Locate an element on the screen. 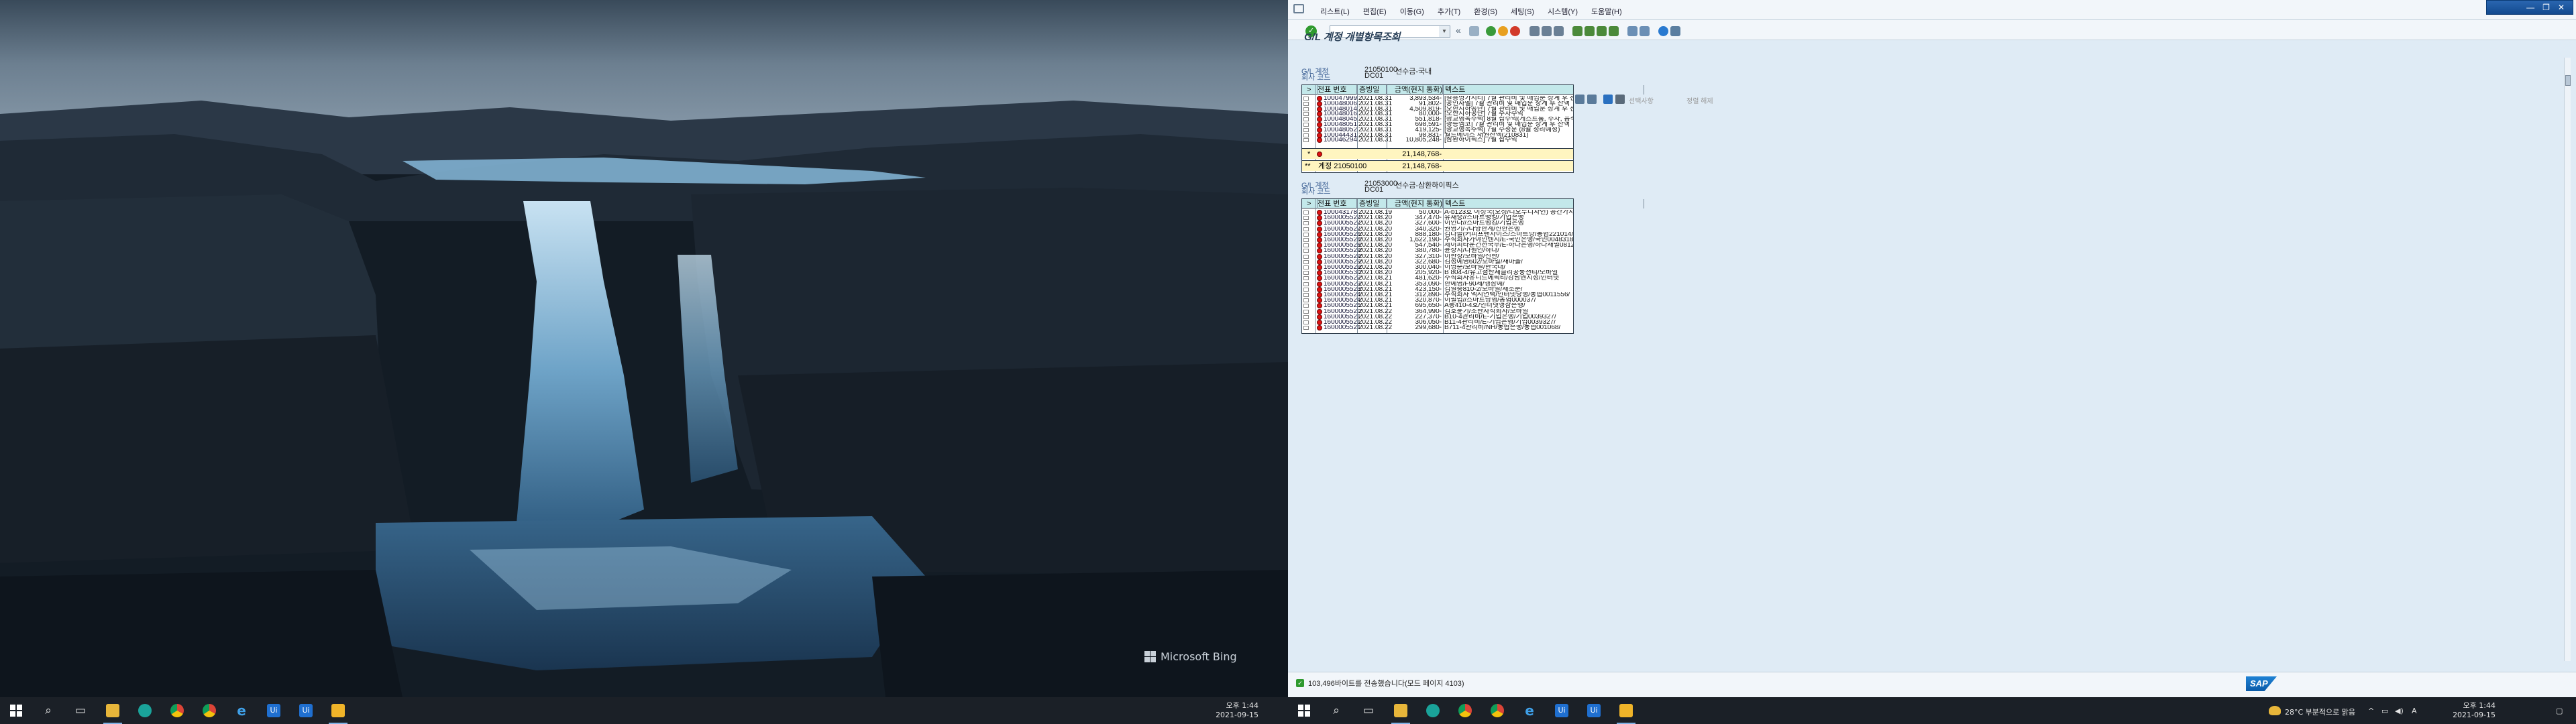 The width and height of the screenshot is (2576, 724). customize-layout-icon is located at coordinates (1675, 31).